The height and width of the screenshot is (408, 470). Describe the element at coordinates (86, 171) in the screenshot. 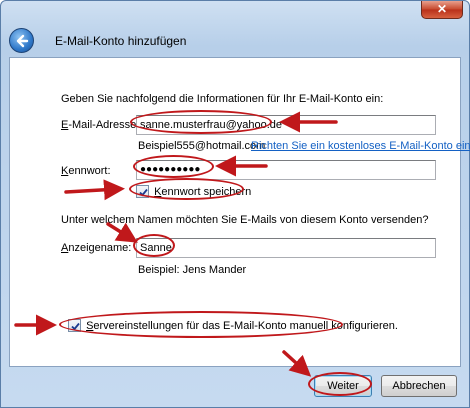

I see `password-label: Kennwort:` at that location.